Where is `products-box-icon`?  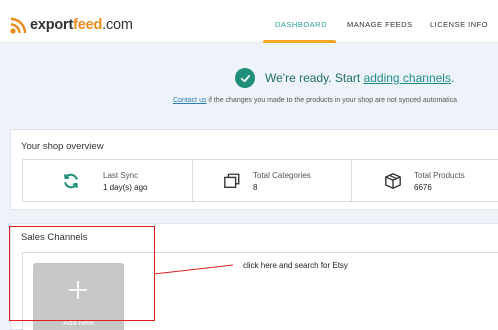
products-box-icon is located at coordinates (393, 181).